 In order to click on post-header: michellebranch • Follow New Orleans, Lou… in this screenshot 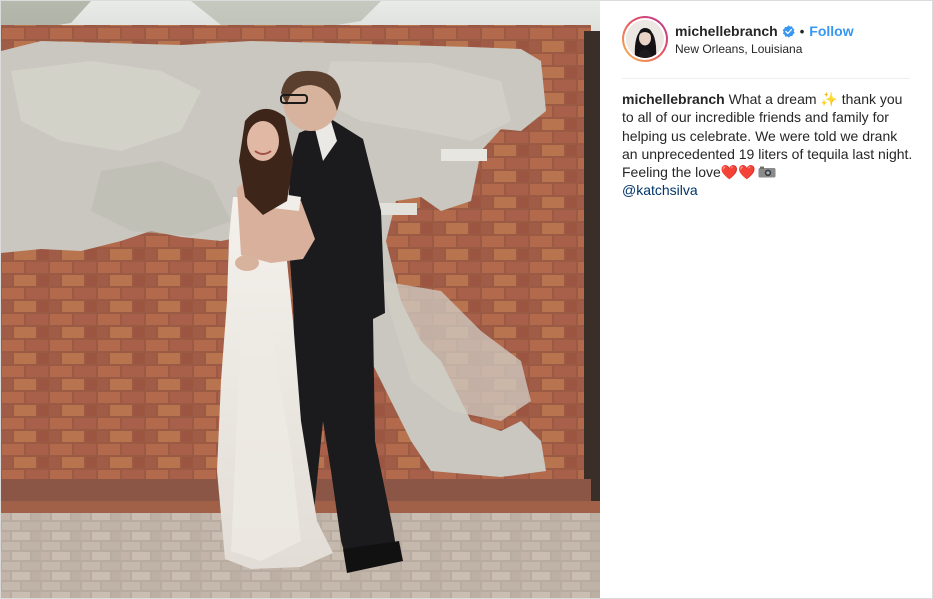, I will do `click(766, 39)`.